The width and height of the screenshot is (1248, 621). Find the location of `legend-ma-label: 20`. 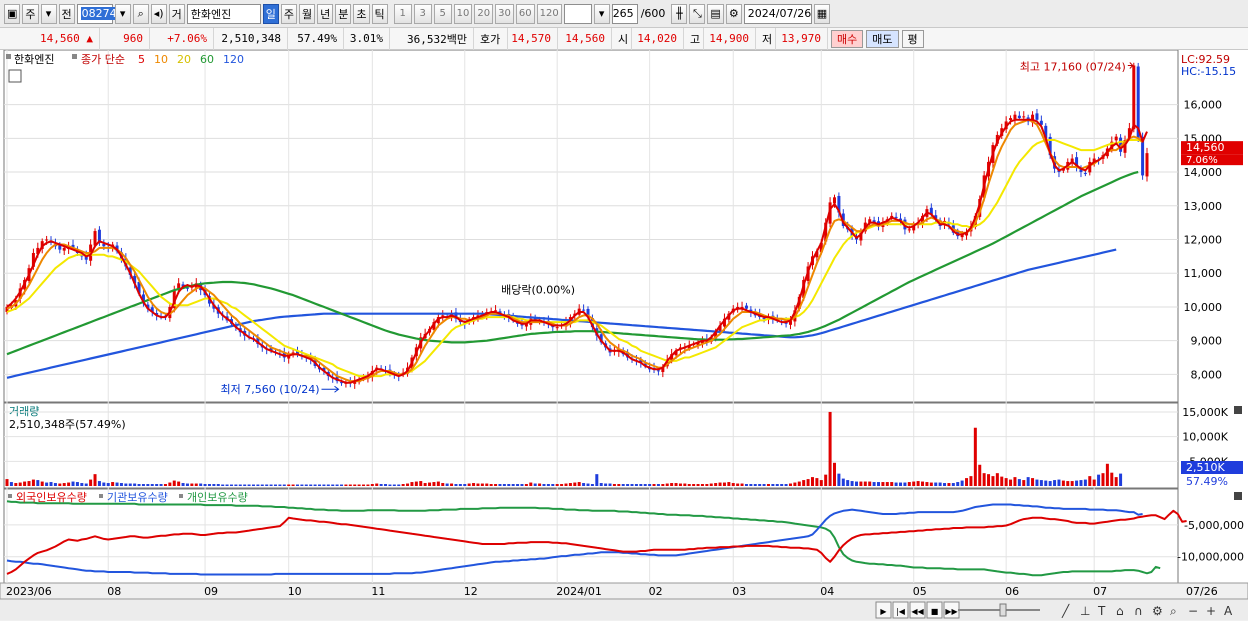

legend-ma-label: 20 is located at coordinates (184, 59).